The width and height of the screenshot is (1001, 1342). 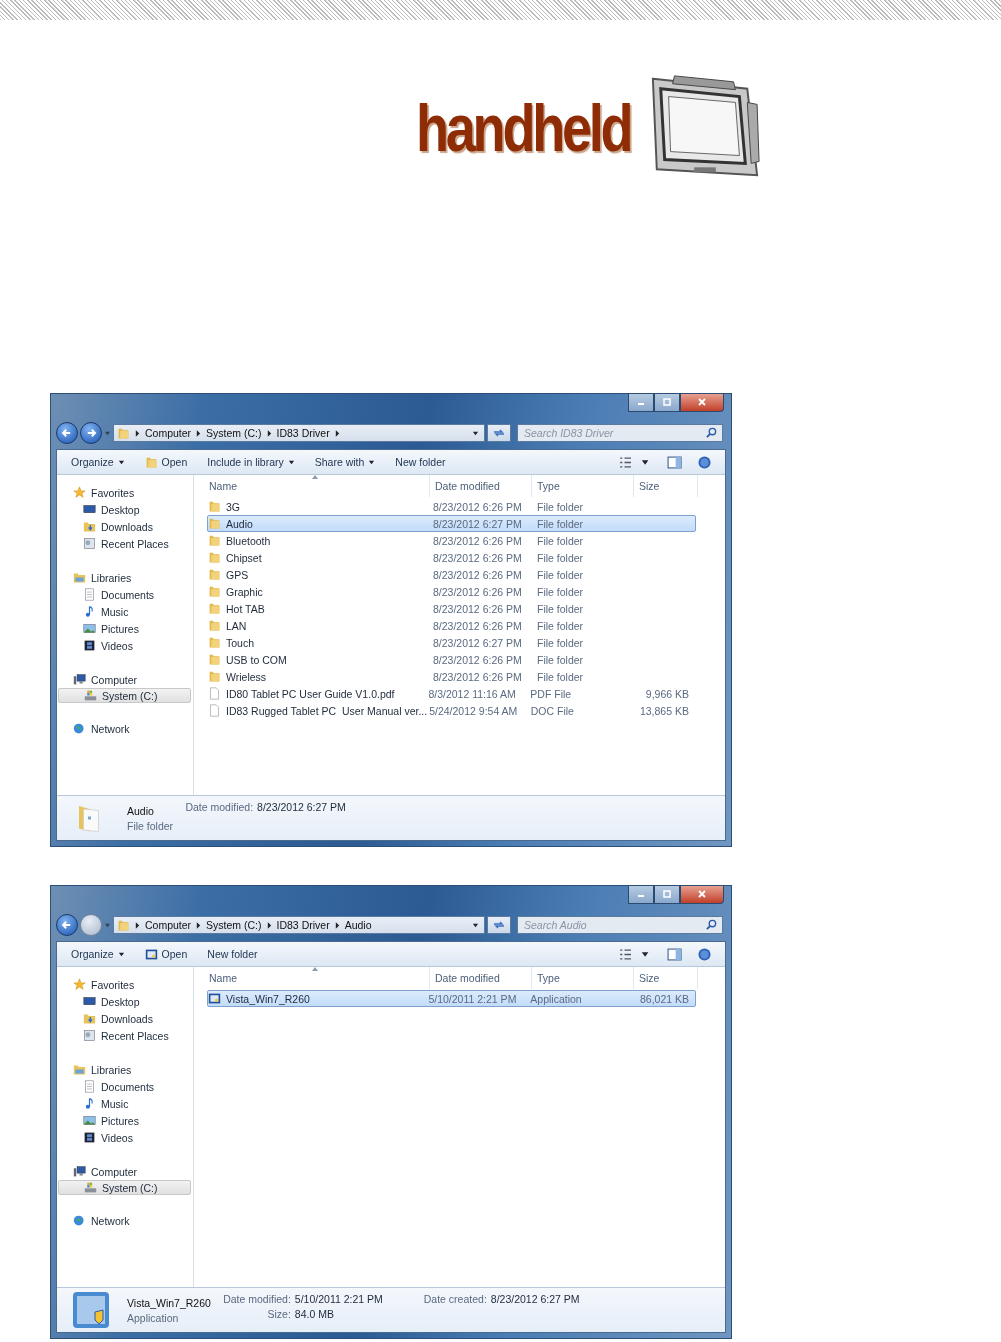 I want to click on file-row: ID80 Tablet PC User Guide V1.0.pdf 8/3/2012 11:16 AM PDF File 9,966 KB, so click(x=451, y=693).